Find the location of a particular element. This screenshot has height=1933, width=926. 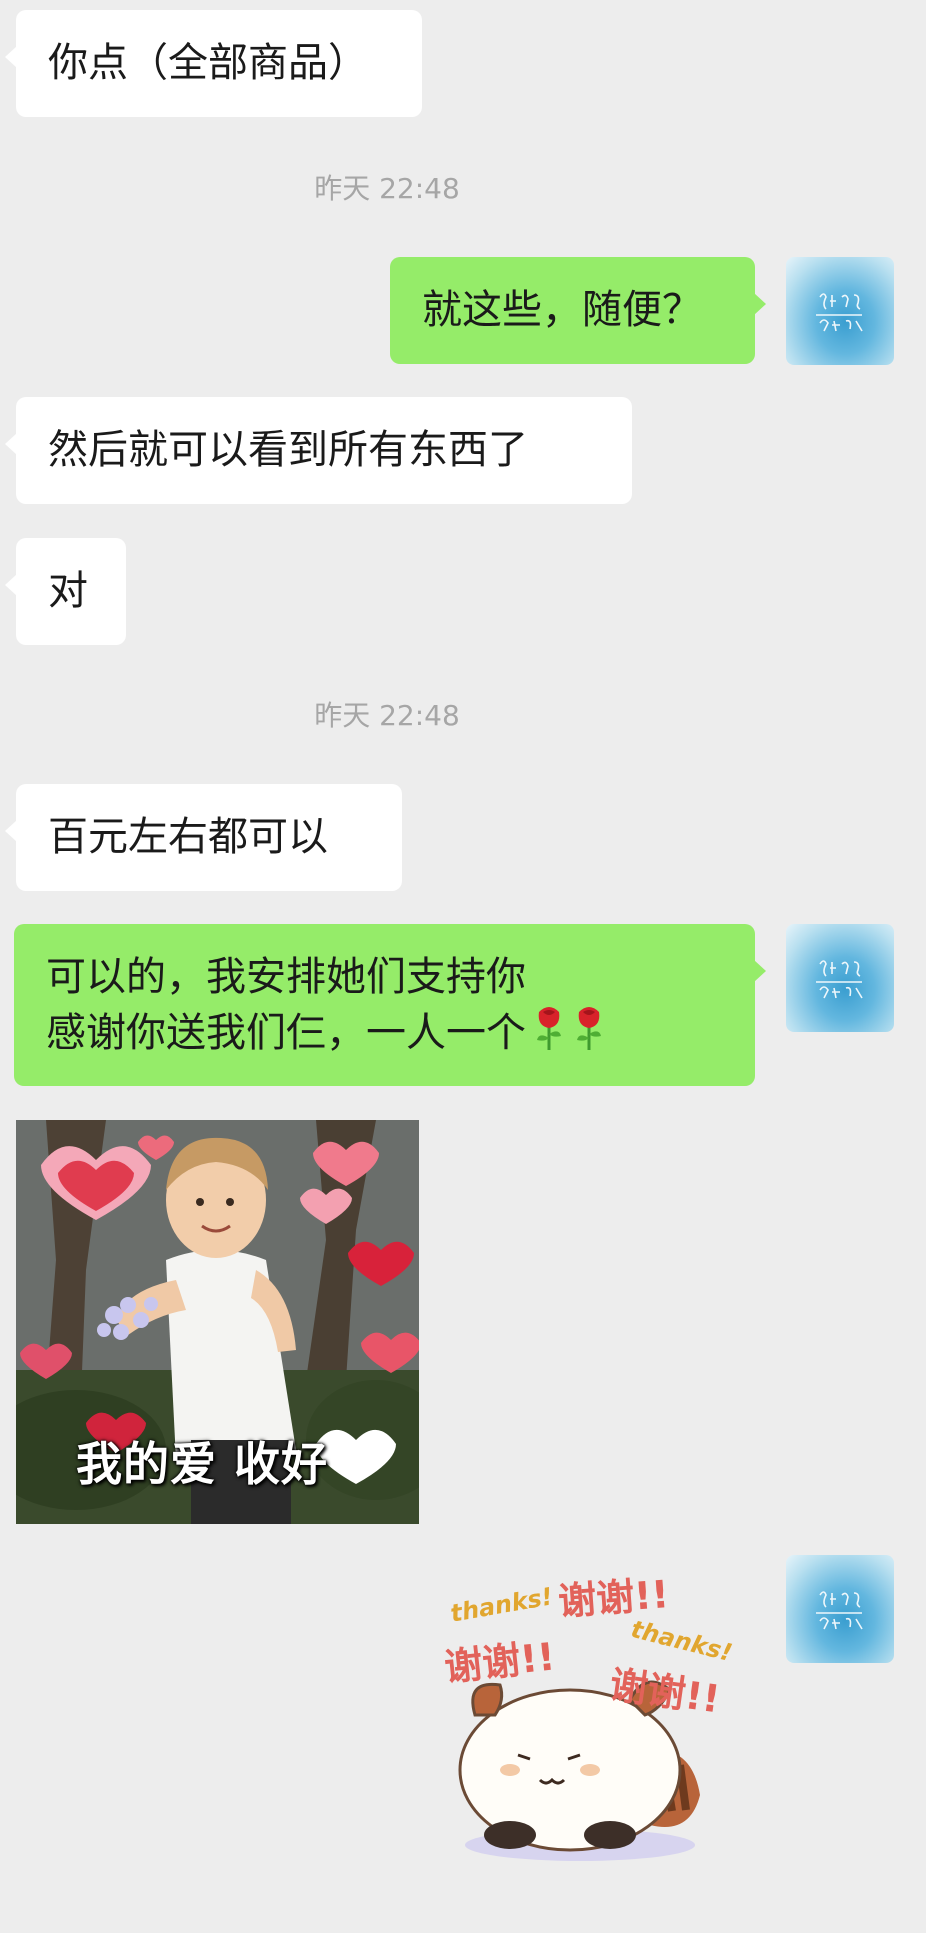

message-text: 百元左右都可以 is located at coordinates (188, 837).